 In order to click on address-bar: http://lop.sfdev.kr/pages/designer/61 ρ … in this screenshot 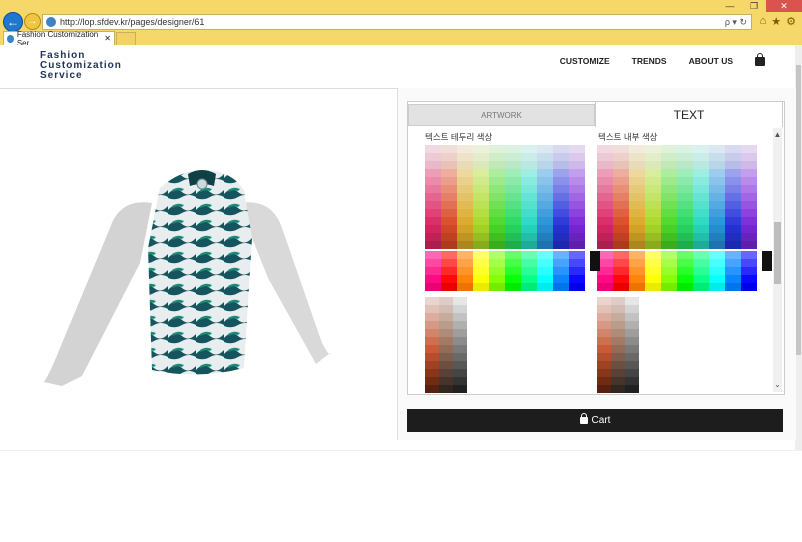, I will do `click(397, 22)`.